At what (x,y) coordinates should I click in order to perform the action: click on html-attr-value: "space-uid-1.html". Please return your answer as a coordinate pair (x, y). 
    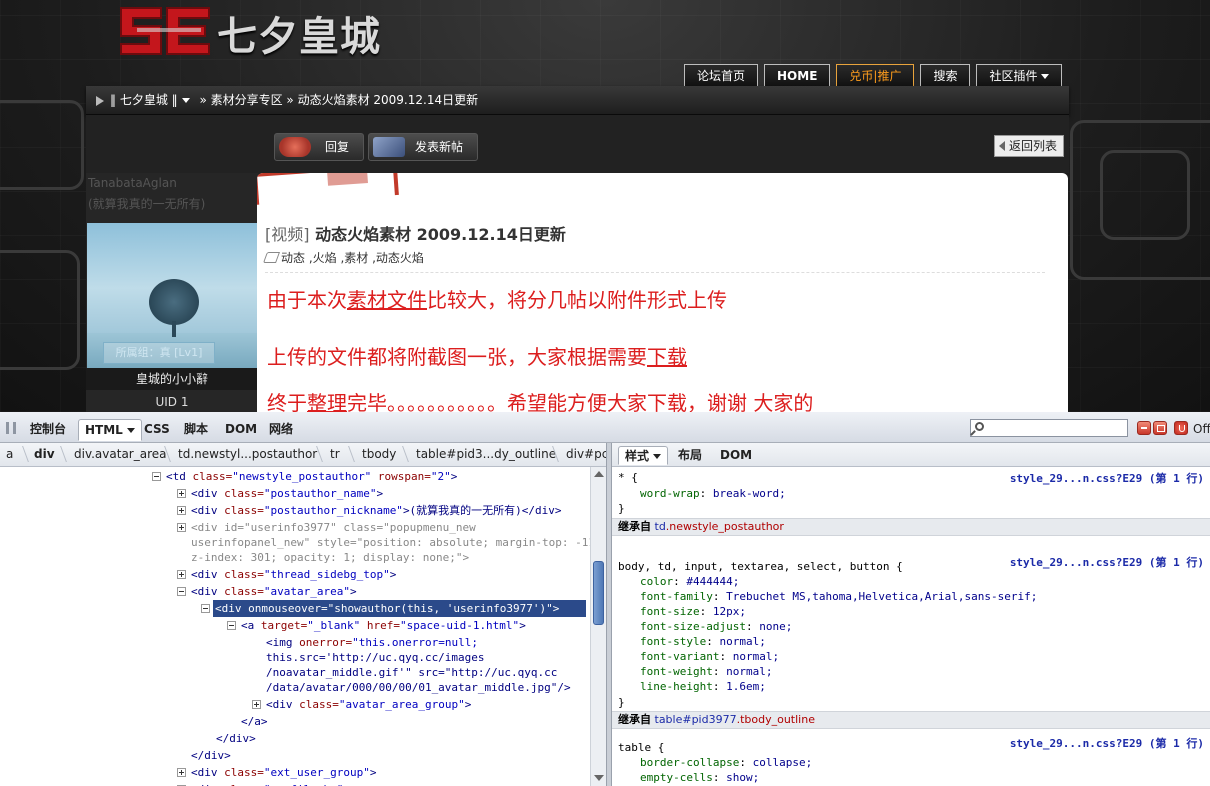
    Looking at the image, I should click on (459, 625).